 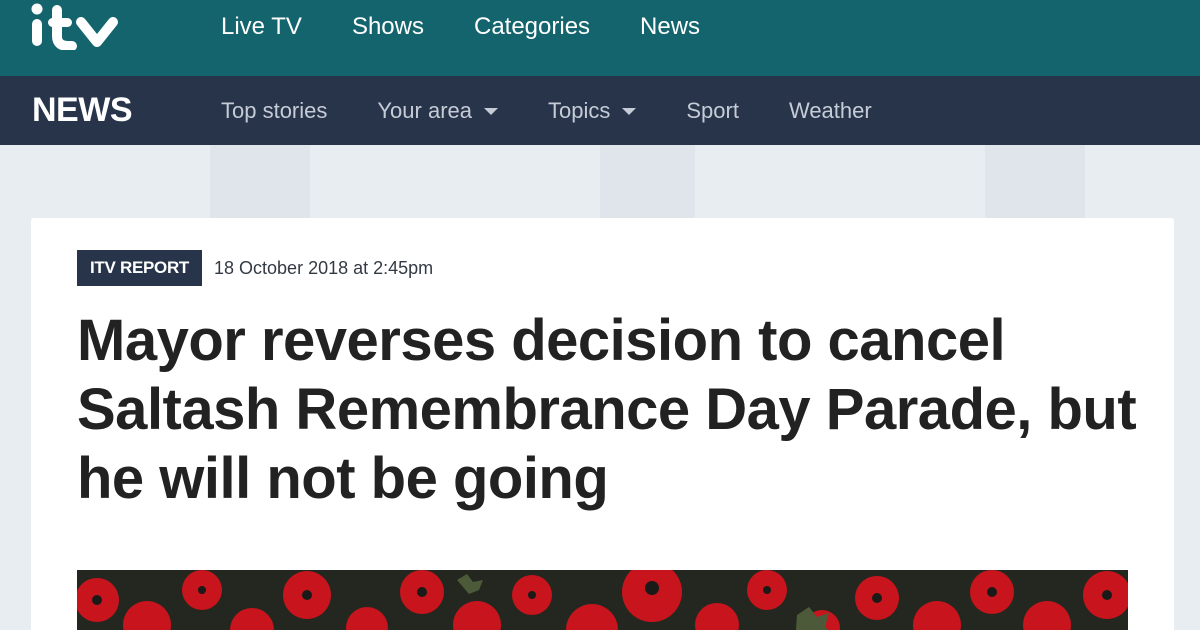 I want to click on subnav-top-stories-label: Top stories, so click(x=274, y=110).